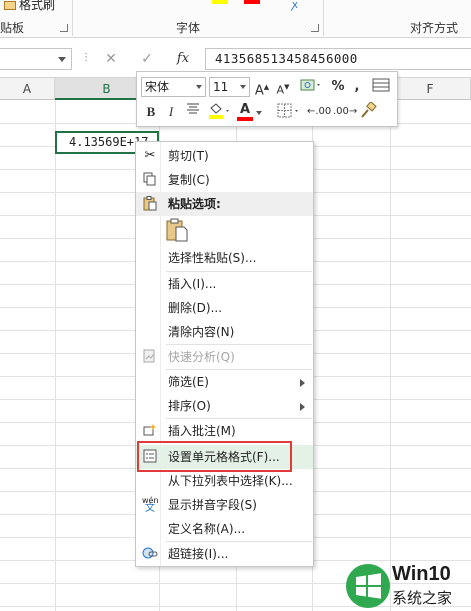 This screenshot has width=471, height=611. I want to click on decrease-decimal-button: .00→, so click(345, 112).